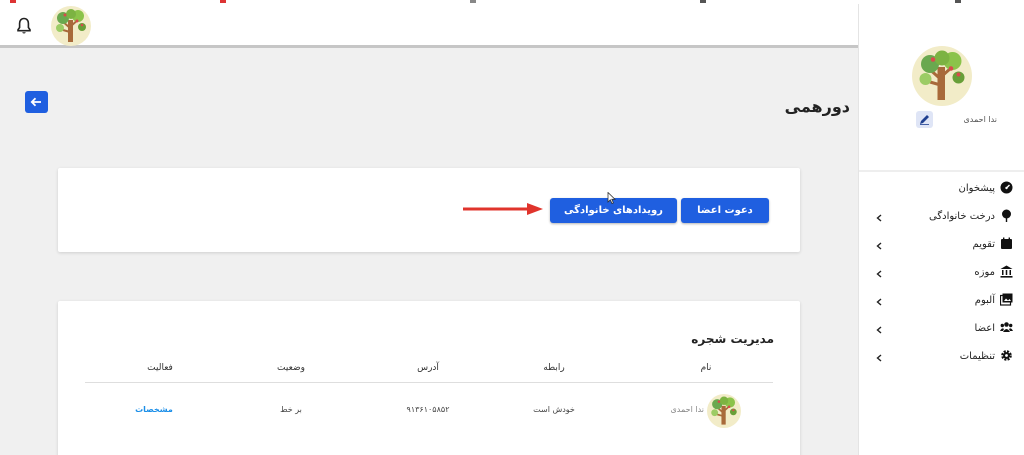 The width and height of the screenshot is (1024, 455). What do you see at coordinates (611, 198) in the screenshot?
I see `mouse-cursor-icon` at bounding box center [611, 198].